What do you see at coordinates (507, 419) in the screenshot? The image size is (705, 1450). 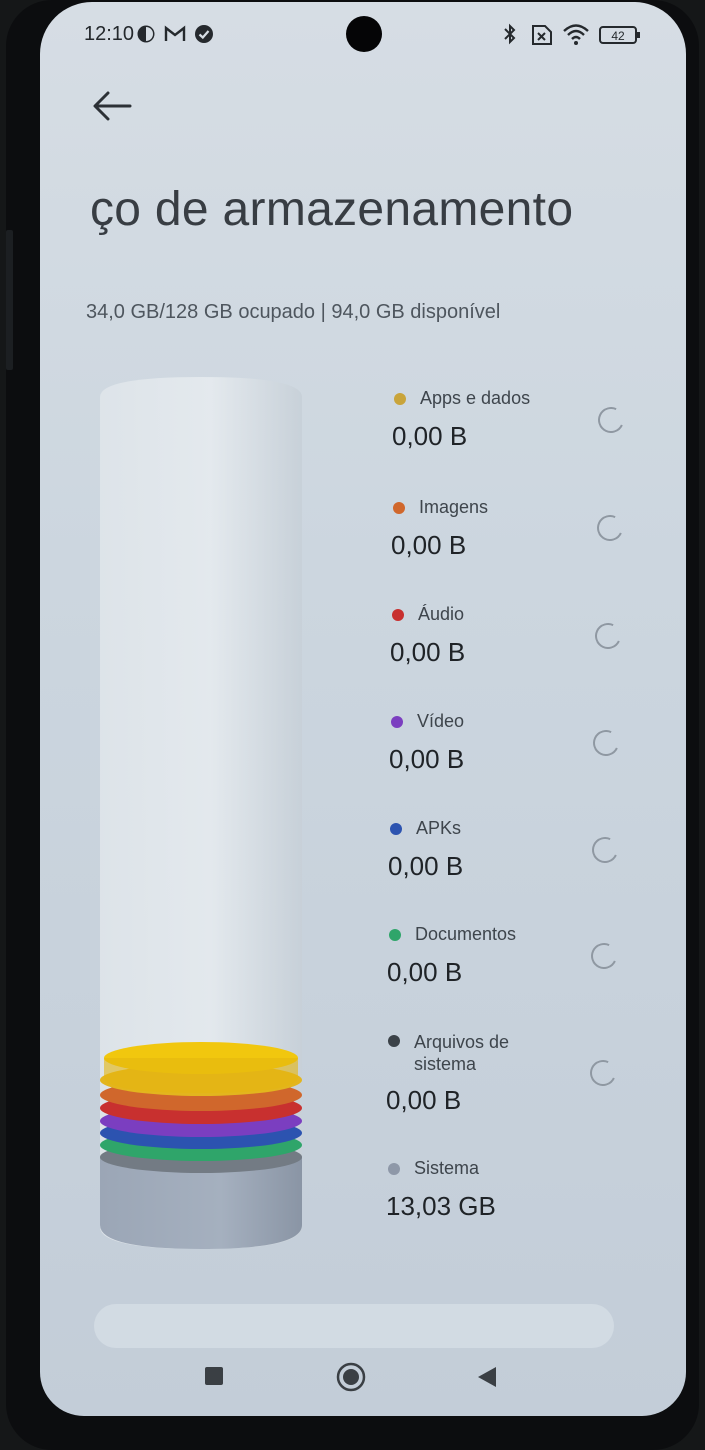 I see `legend-item-apps-e-dados: Apps e dados 0,00 B` at bounding box center [507, 419].